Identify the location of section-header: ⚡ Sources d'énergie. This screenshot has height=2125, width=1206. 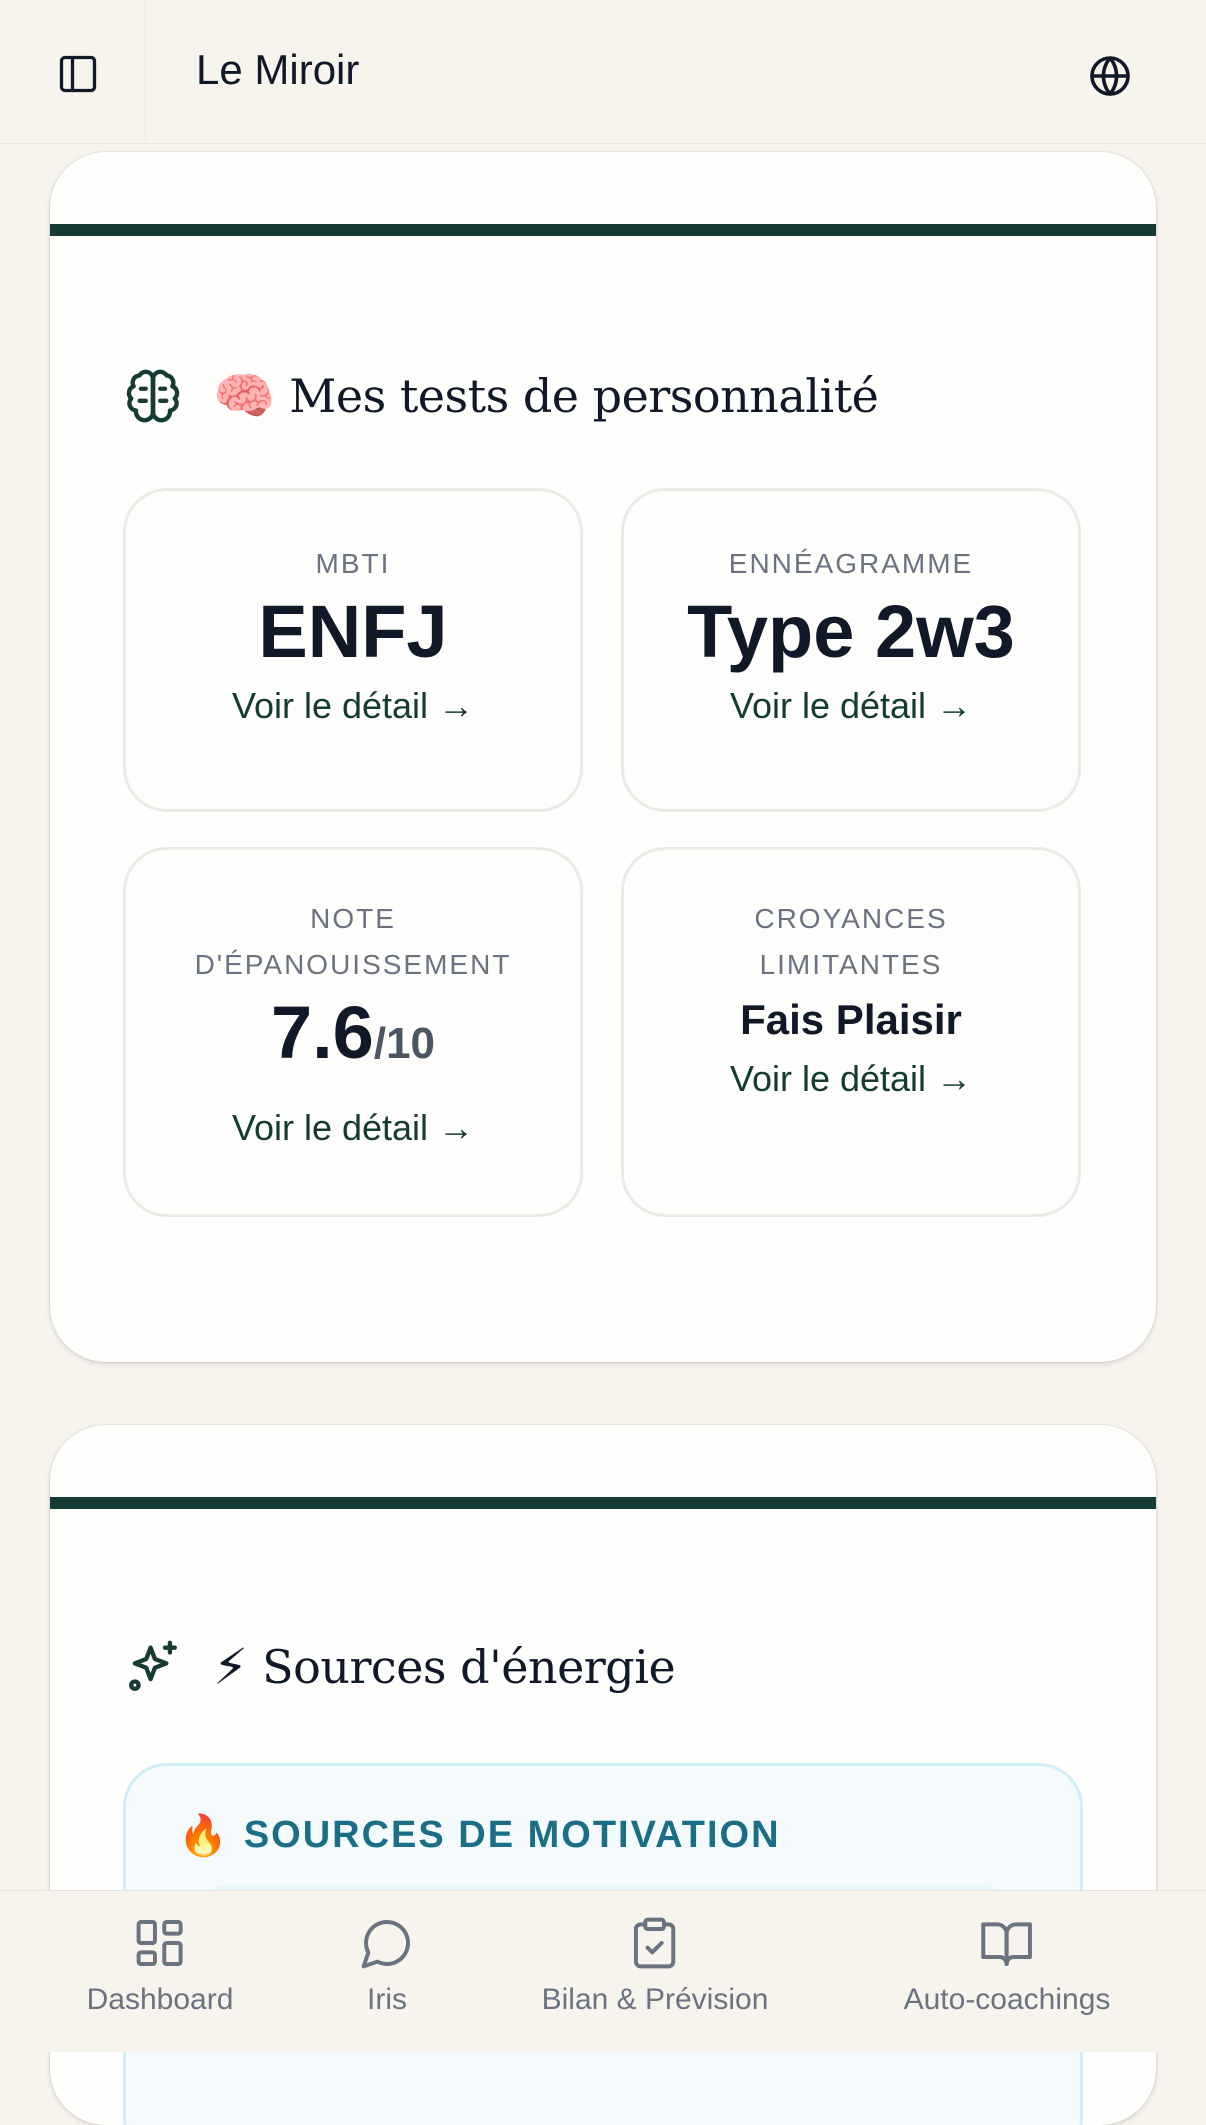
(399, 1667).